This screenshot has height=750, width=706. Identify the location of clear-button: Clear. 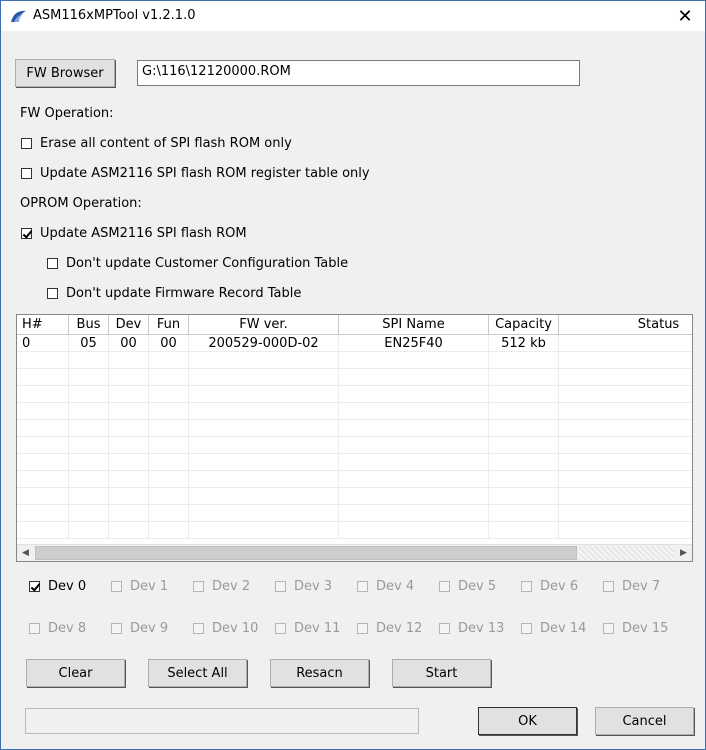
(75, 673).